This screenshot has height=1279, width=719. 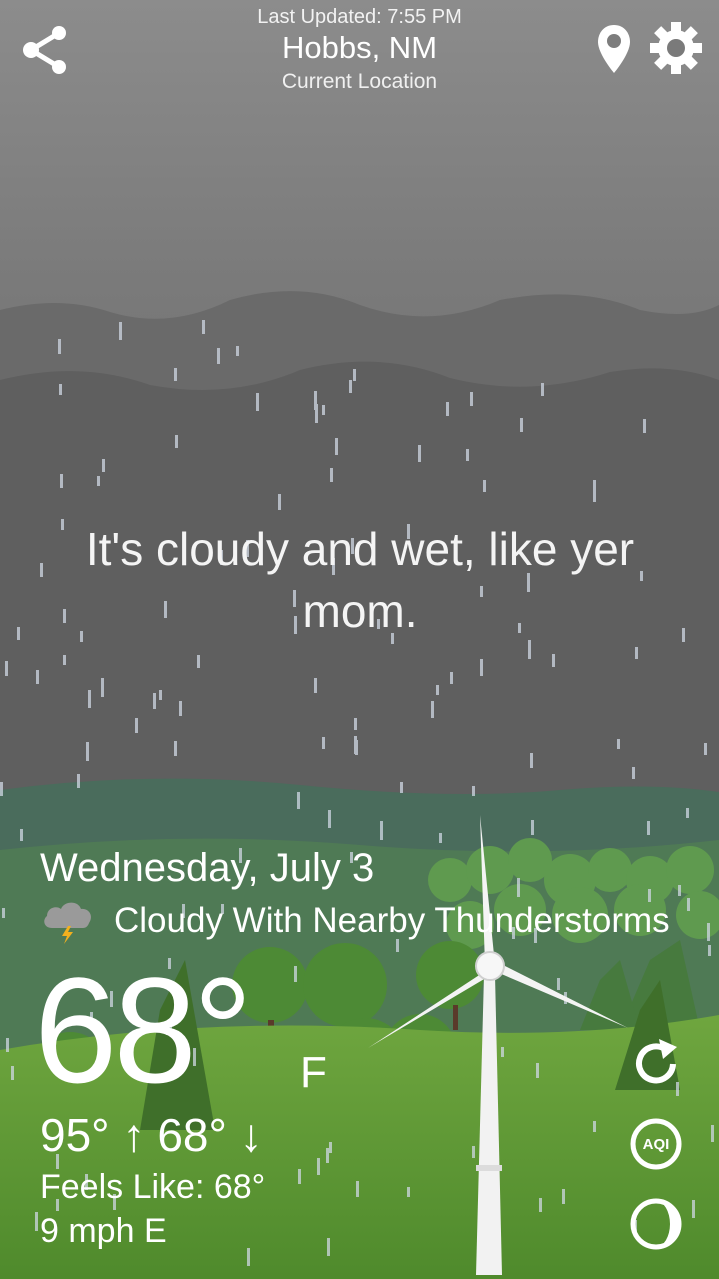 I want to click on weather-quip: It's cloudy and wet, like yer mom., so click(x=360, y=580).